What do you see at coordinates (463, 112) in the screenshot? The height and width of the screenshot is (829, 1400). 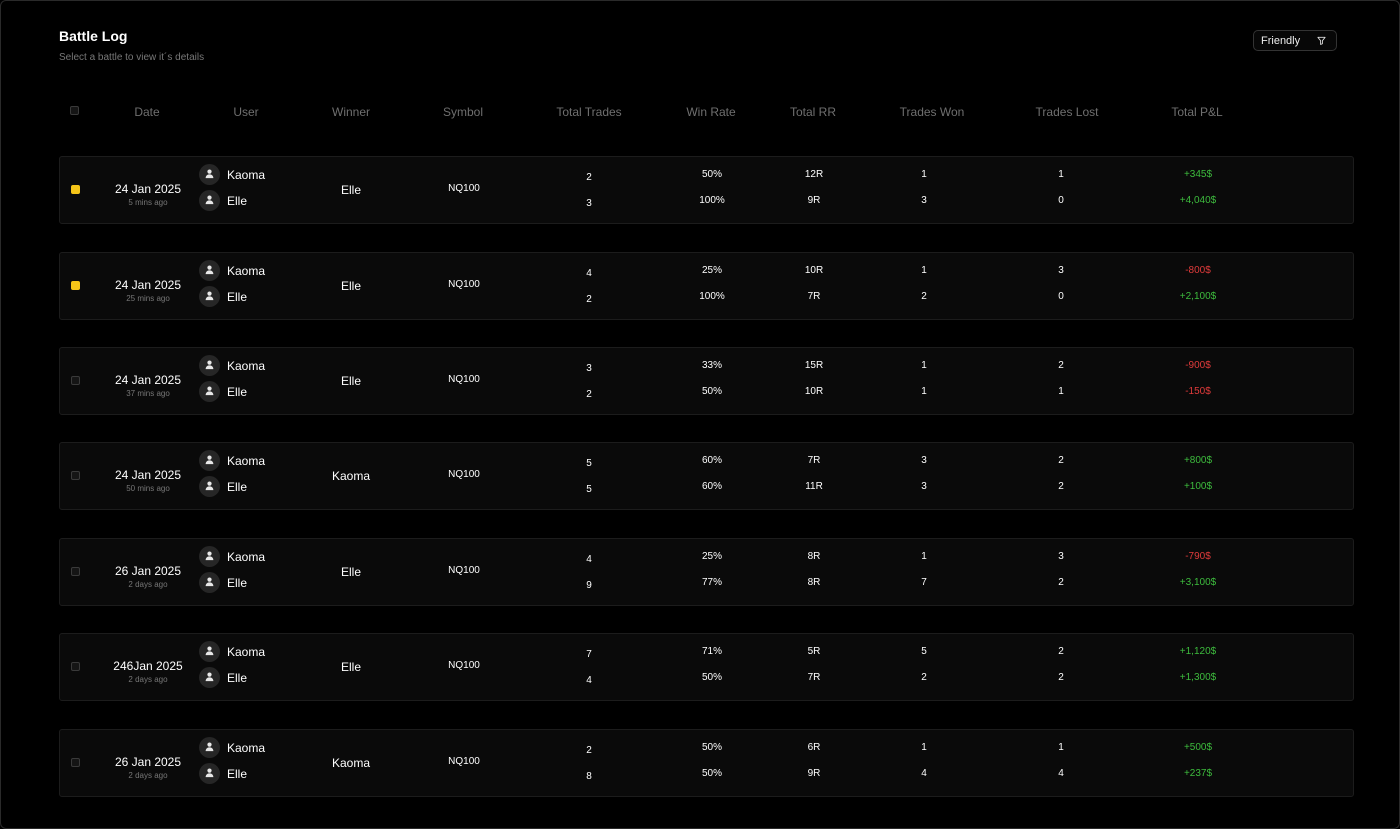 I see `column-header-symbol: Symbol` at bounding box center [463, 112].